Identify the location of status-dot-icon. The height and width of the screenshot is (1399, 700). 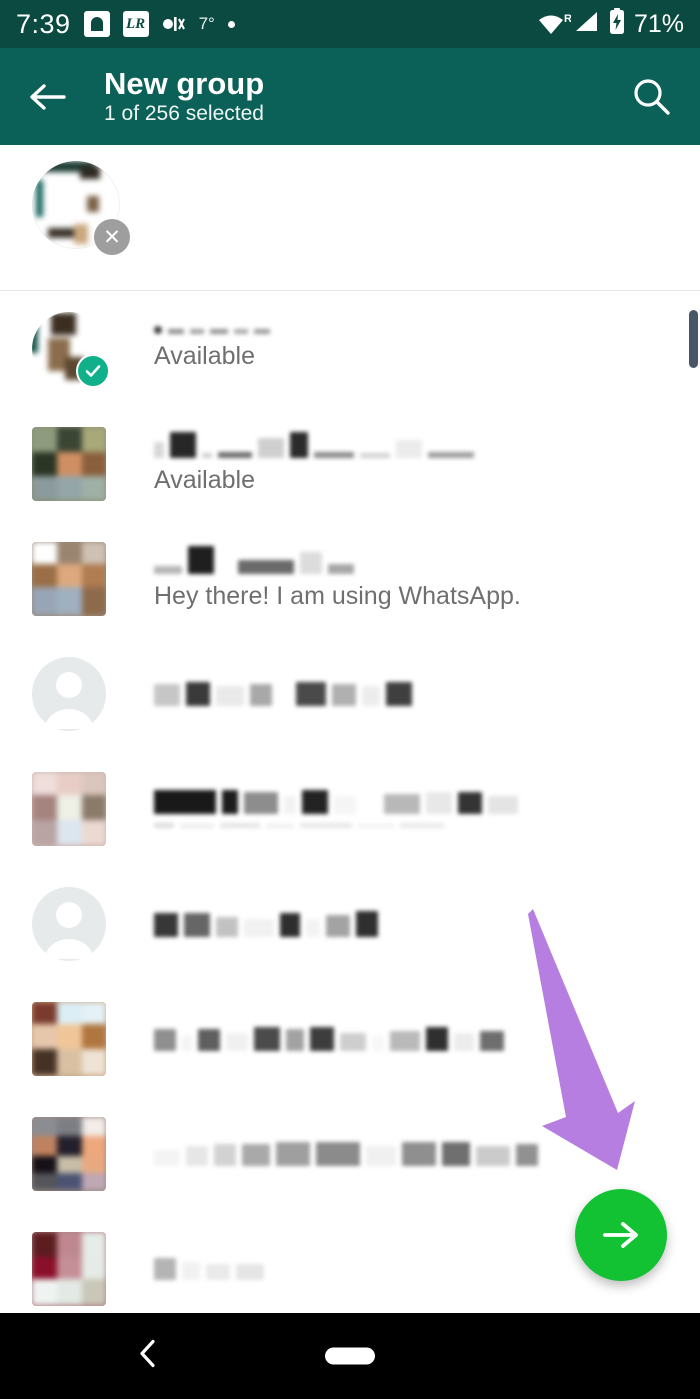
(231, 24).